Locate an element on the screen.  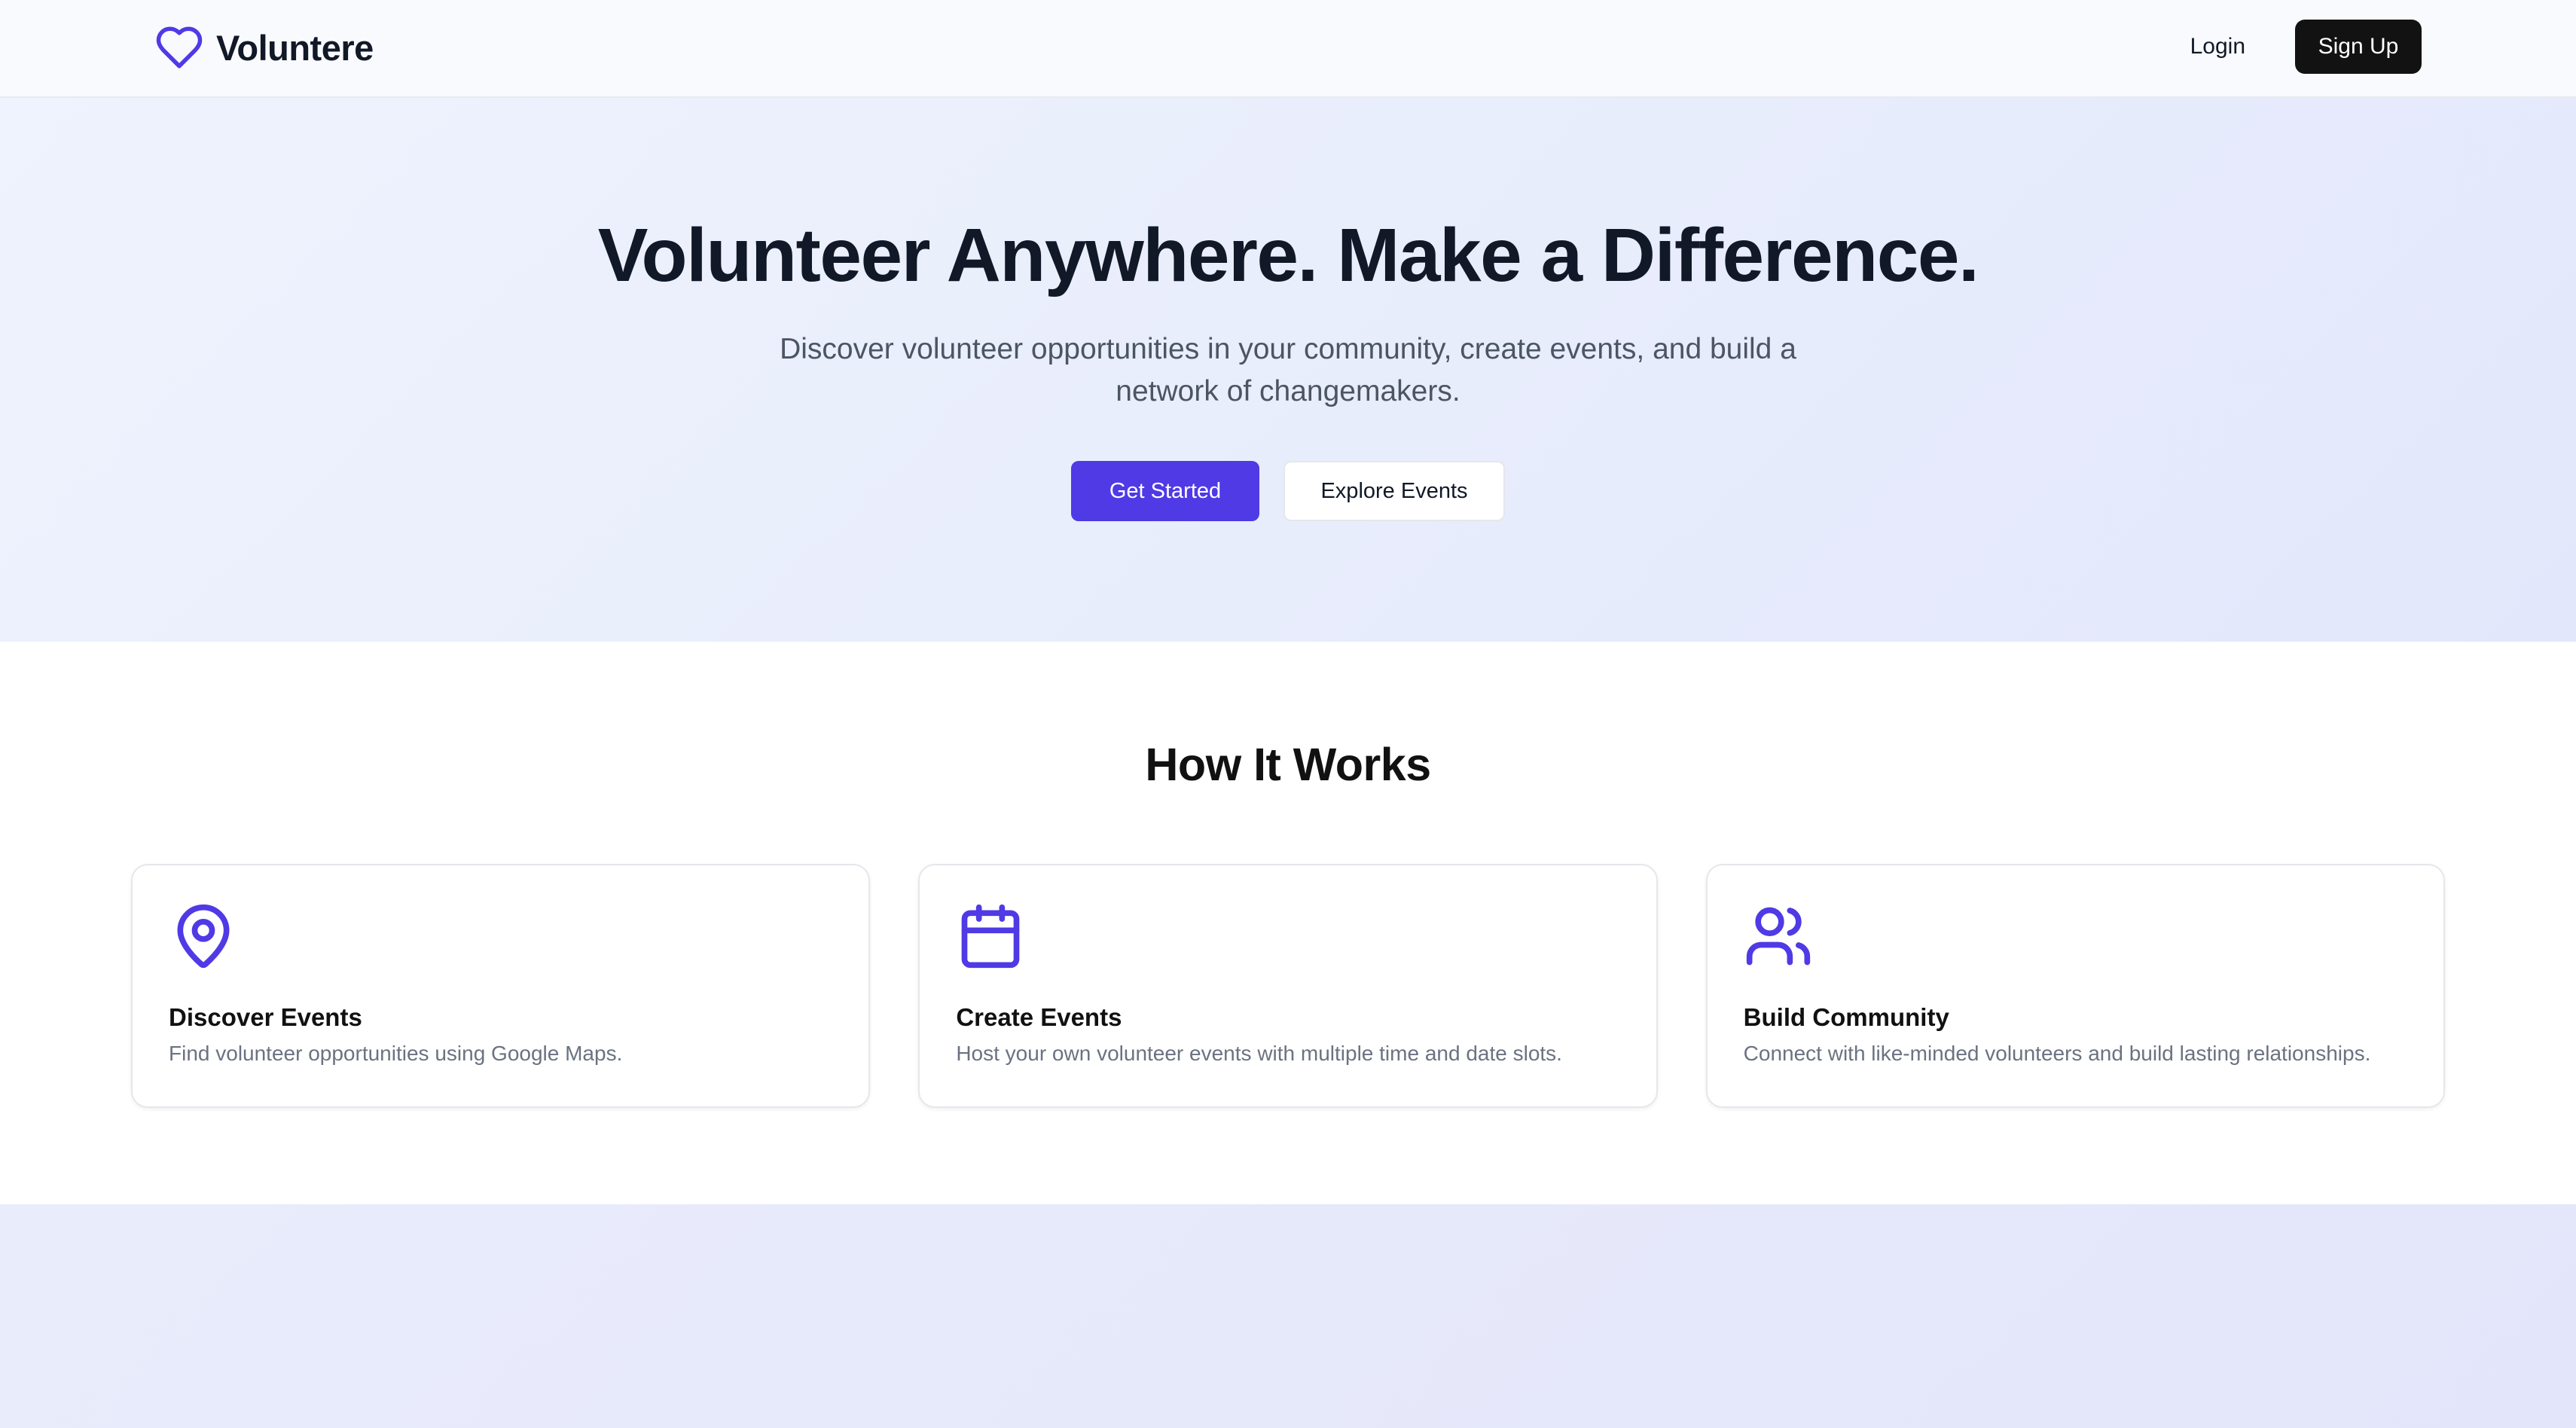
brand-logo: Voluntere is located at coordinates (264, 47).